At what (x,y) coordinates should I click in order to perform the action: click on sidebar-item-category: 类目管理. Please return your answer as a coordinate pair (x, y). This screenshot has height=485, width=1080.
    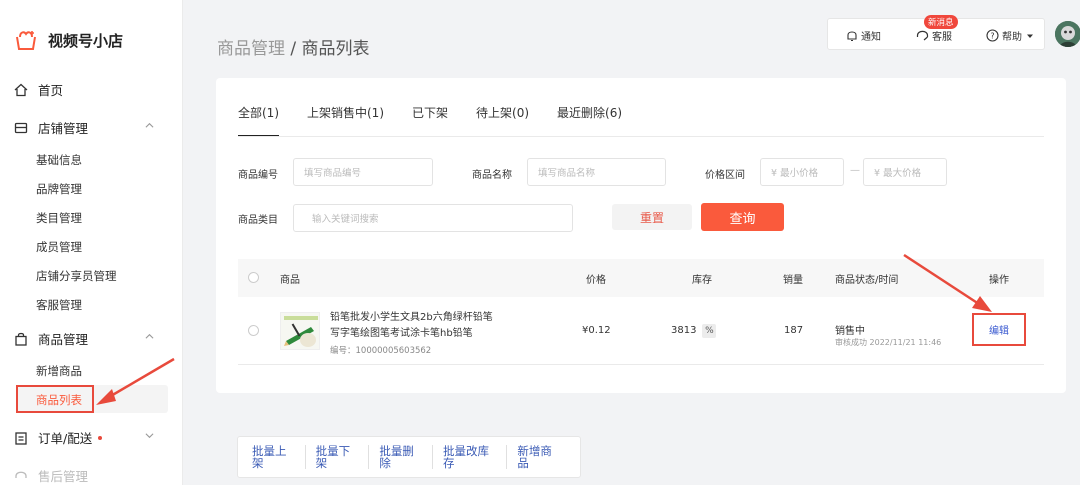
    Looking at the image, I should click on (59, 218).